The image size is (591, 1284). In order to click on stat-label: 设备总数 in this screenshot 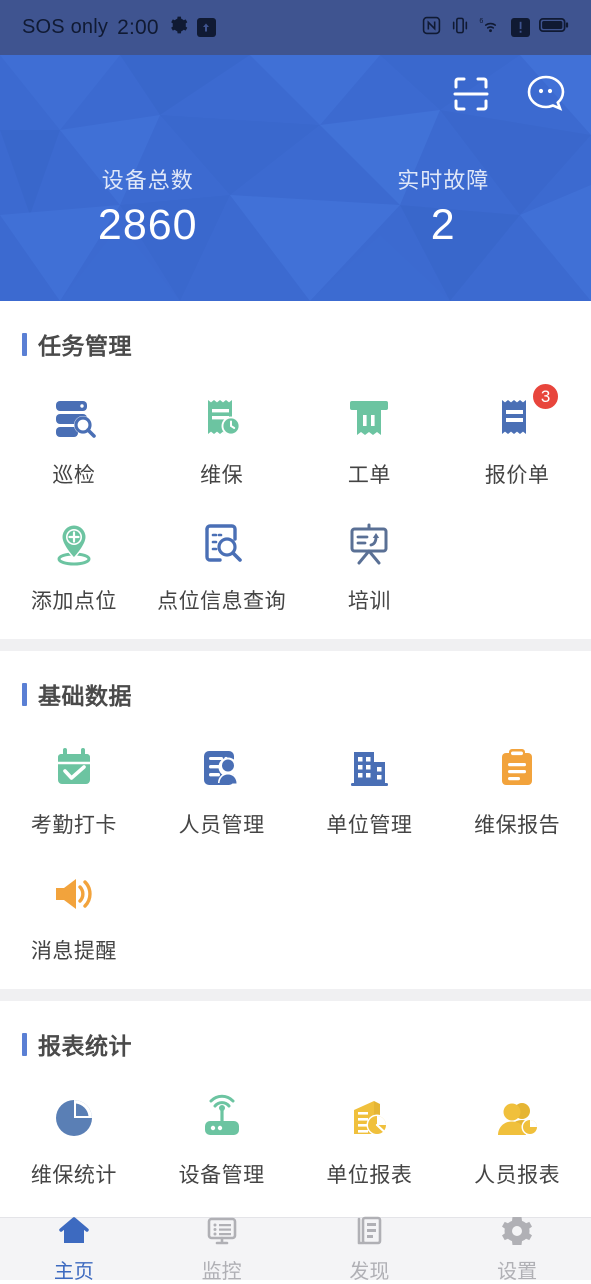, I will do `click(148, 179)`.